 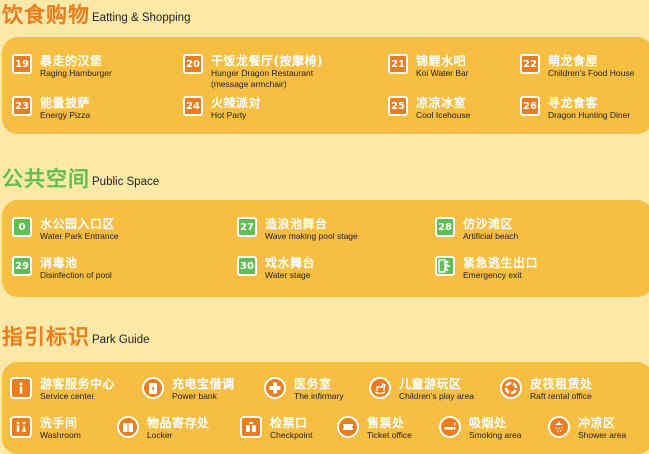 I want to click on item-name-en: Energy Pizza, so click(x=65, y=115).